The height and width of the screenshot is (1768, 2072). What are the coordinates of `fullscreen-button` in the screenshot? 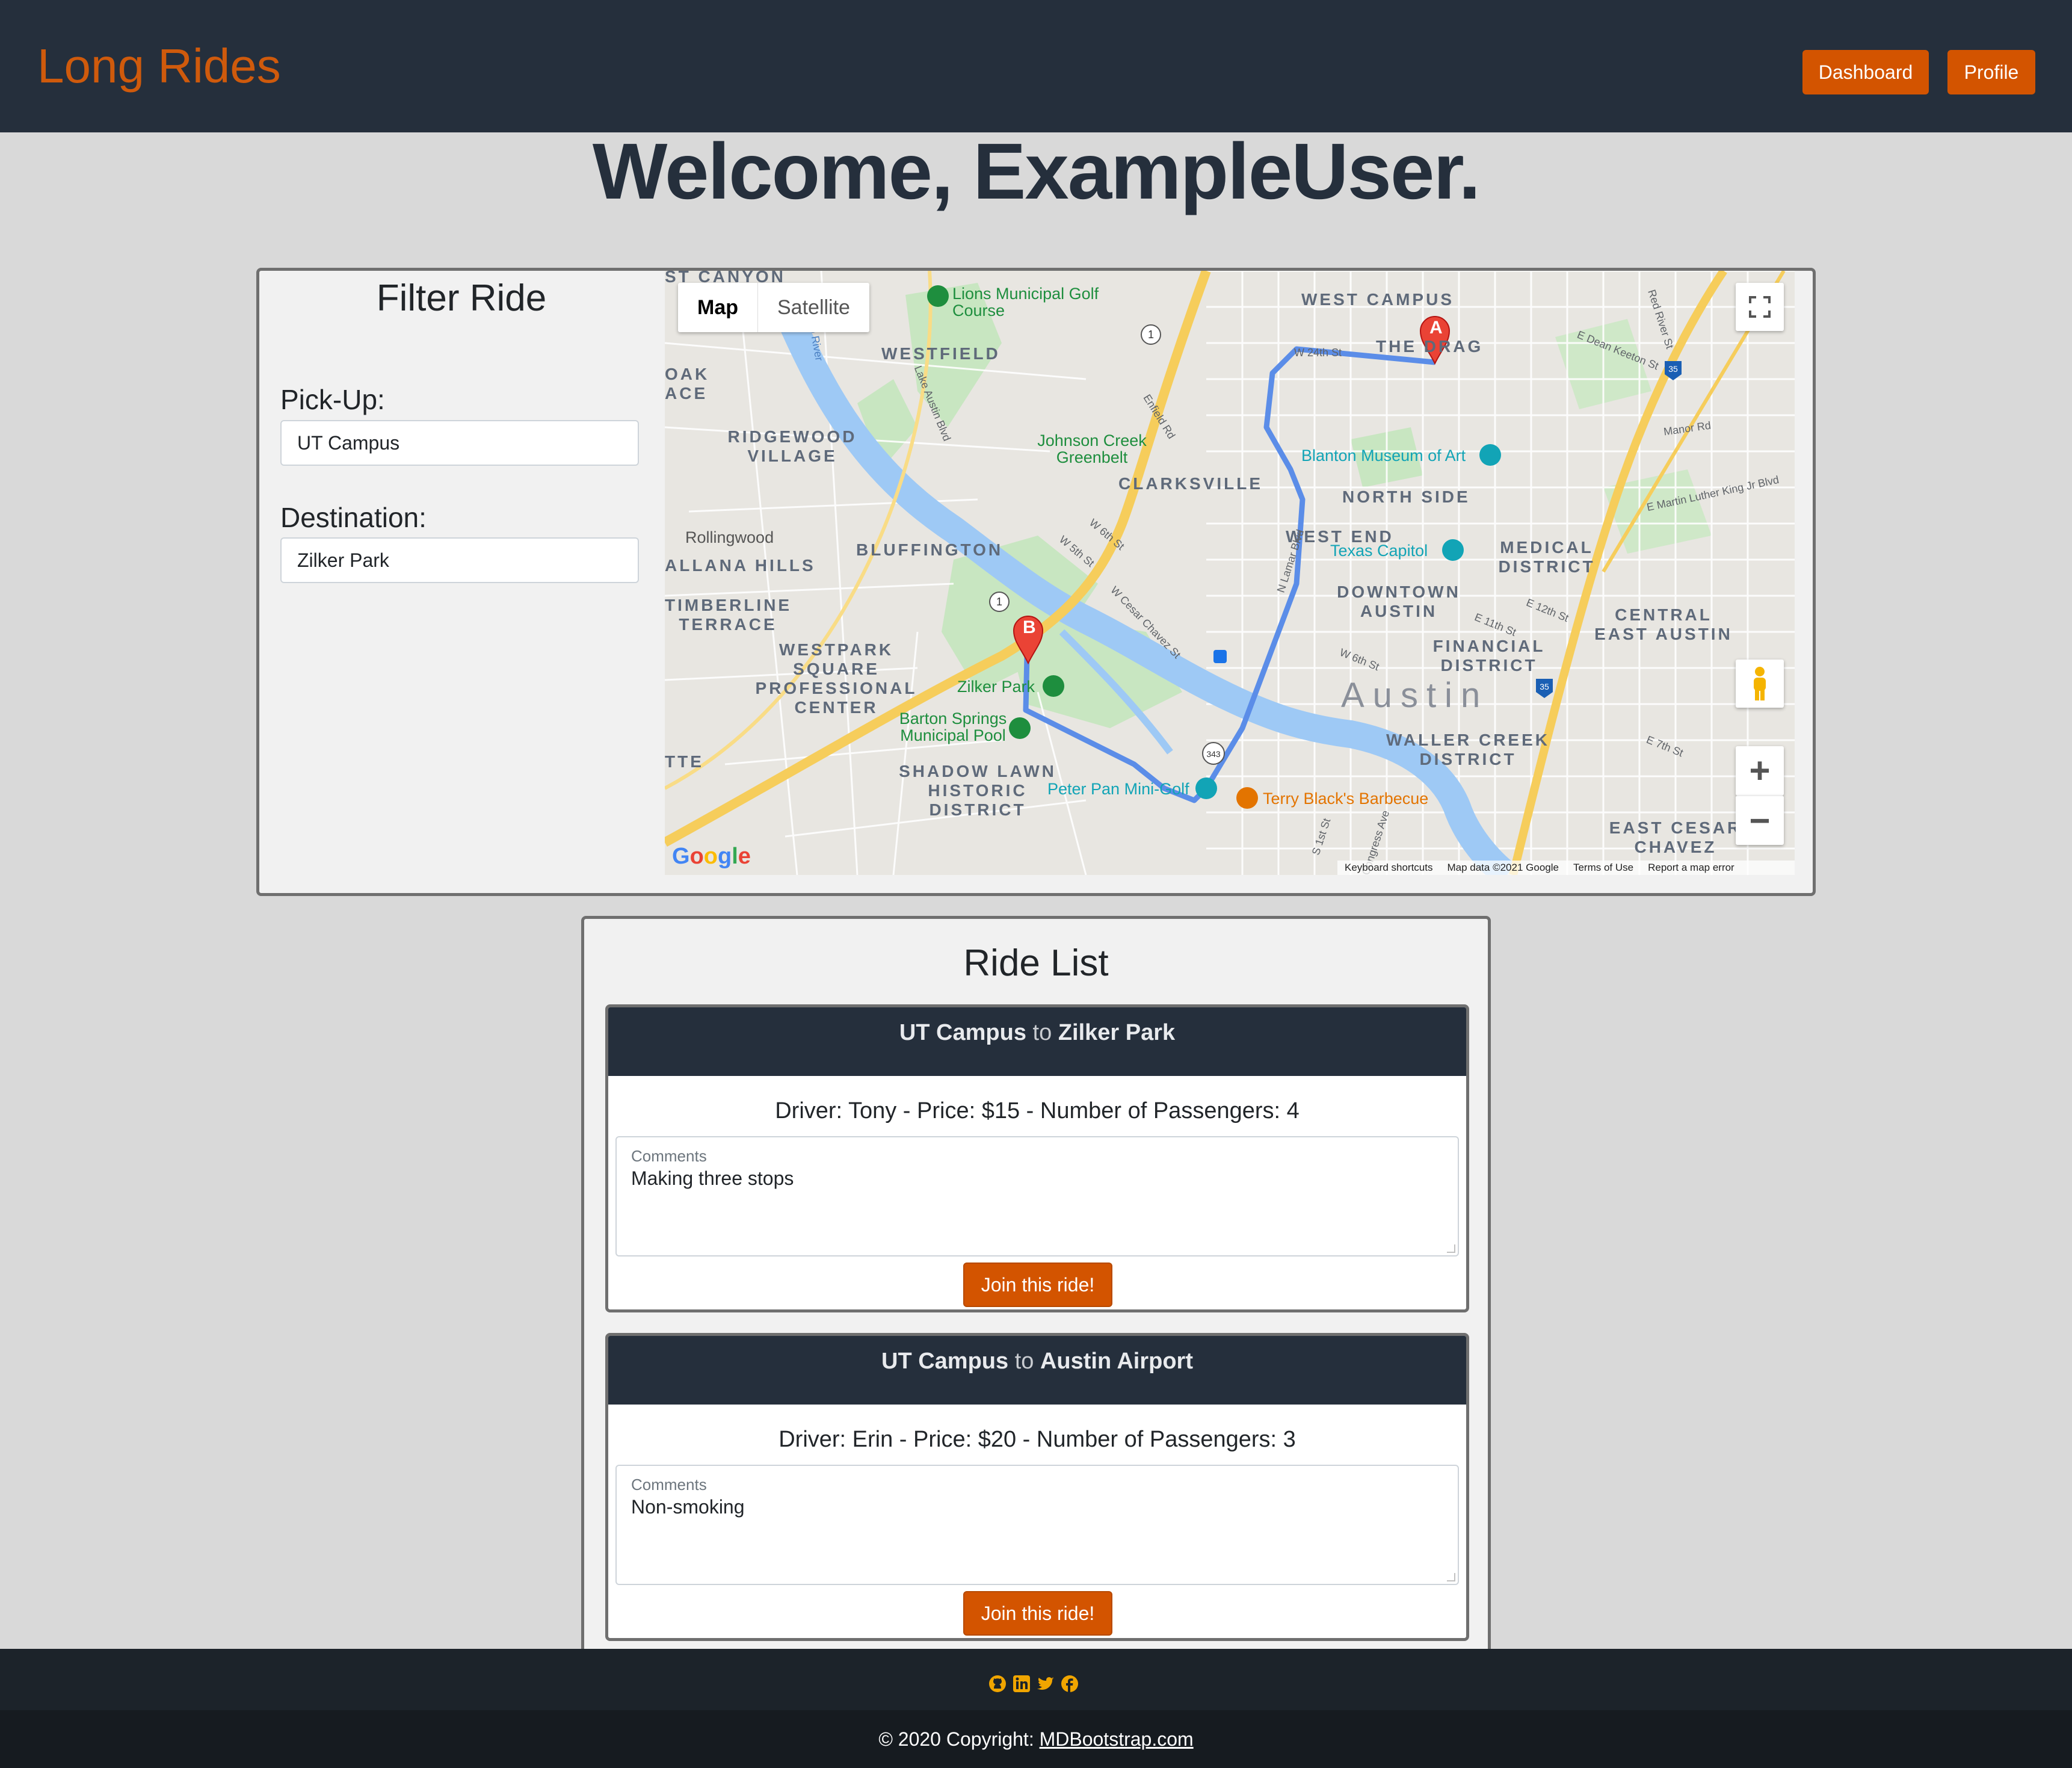 It's located at (1760, 307).